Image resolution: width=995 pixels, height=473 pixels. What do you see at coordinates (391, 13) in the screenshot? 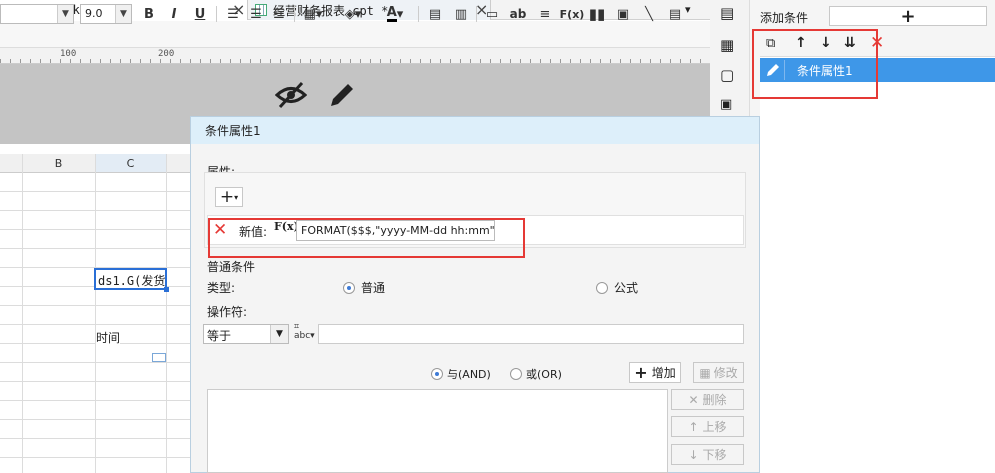
I see `font-color-icon: A` at bounding box center [391, 13].